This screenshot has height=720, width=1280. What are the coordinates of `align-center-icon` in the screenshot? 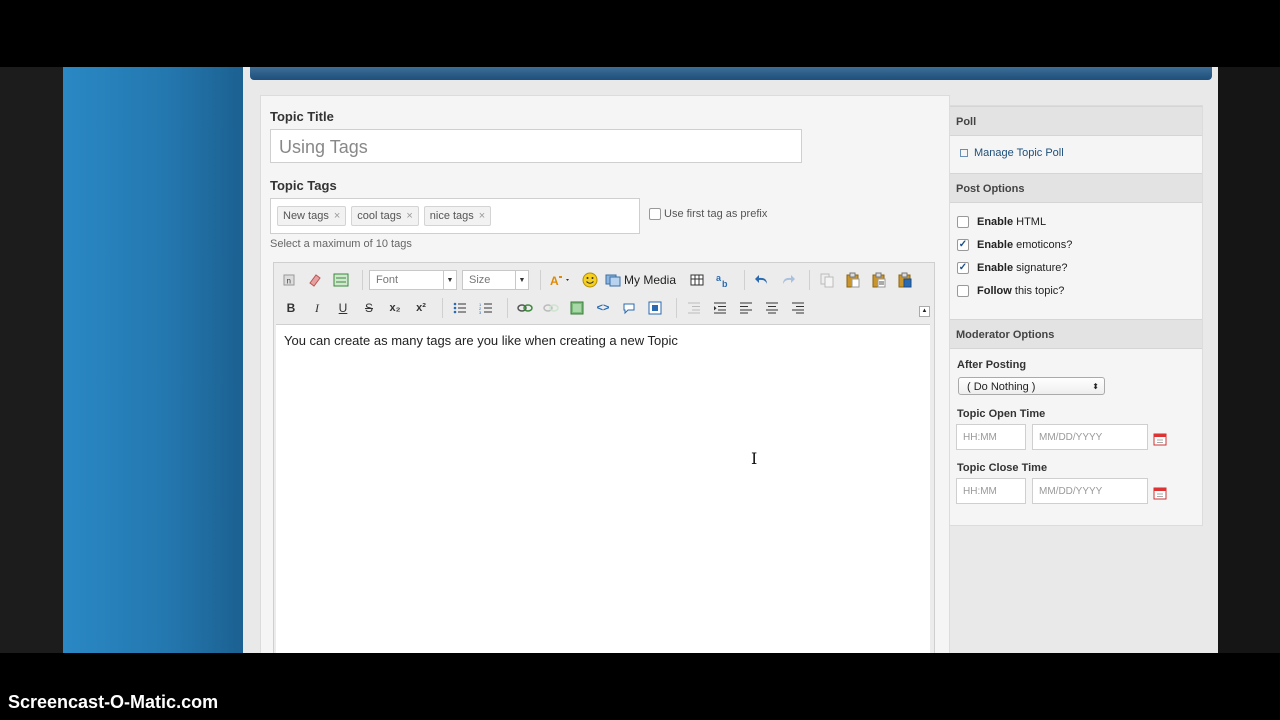 It's located at (772, 308).